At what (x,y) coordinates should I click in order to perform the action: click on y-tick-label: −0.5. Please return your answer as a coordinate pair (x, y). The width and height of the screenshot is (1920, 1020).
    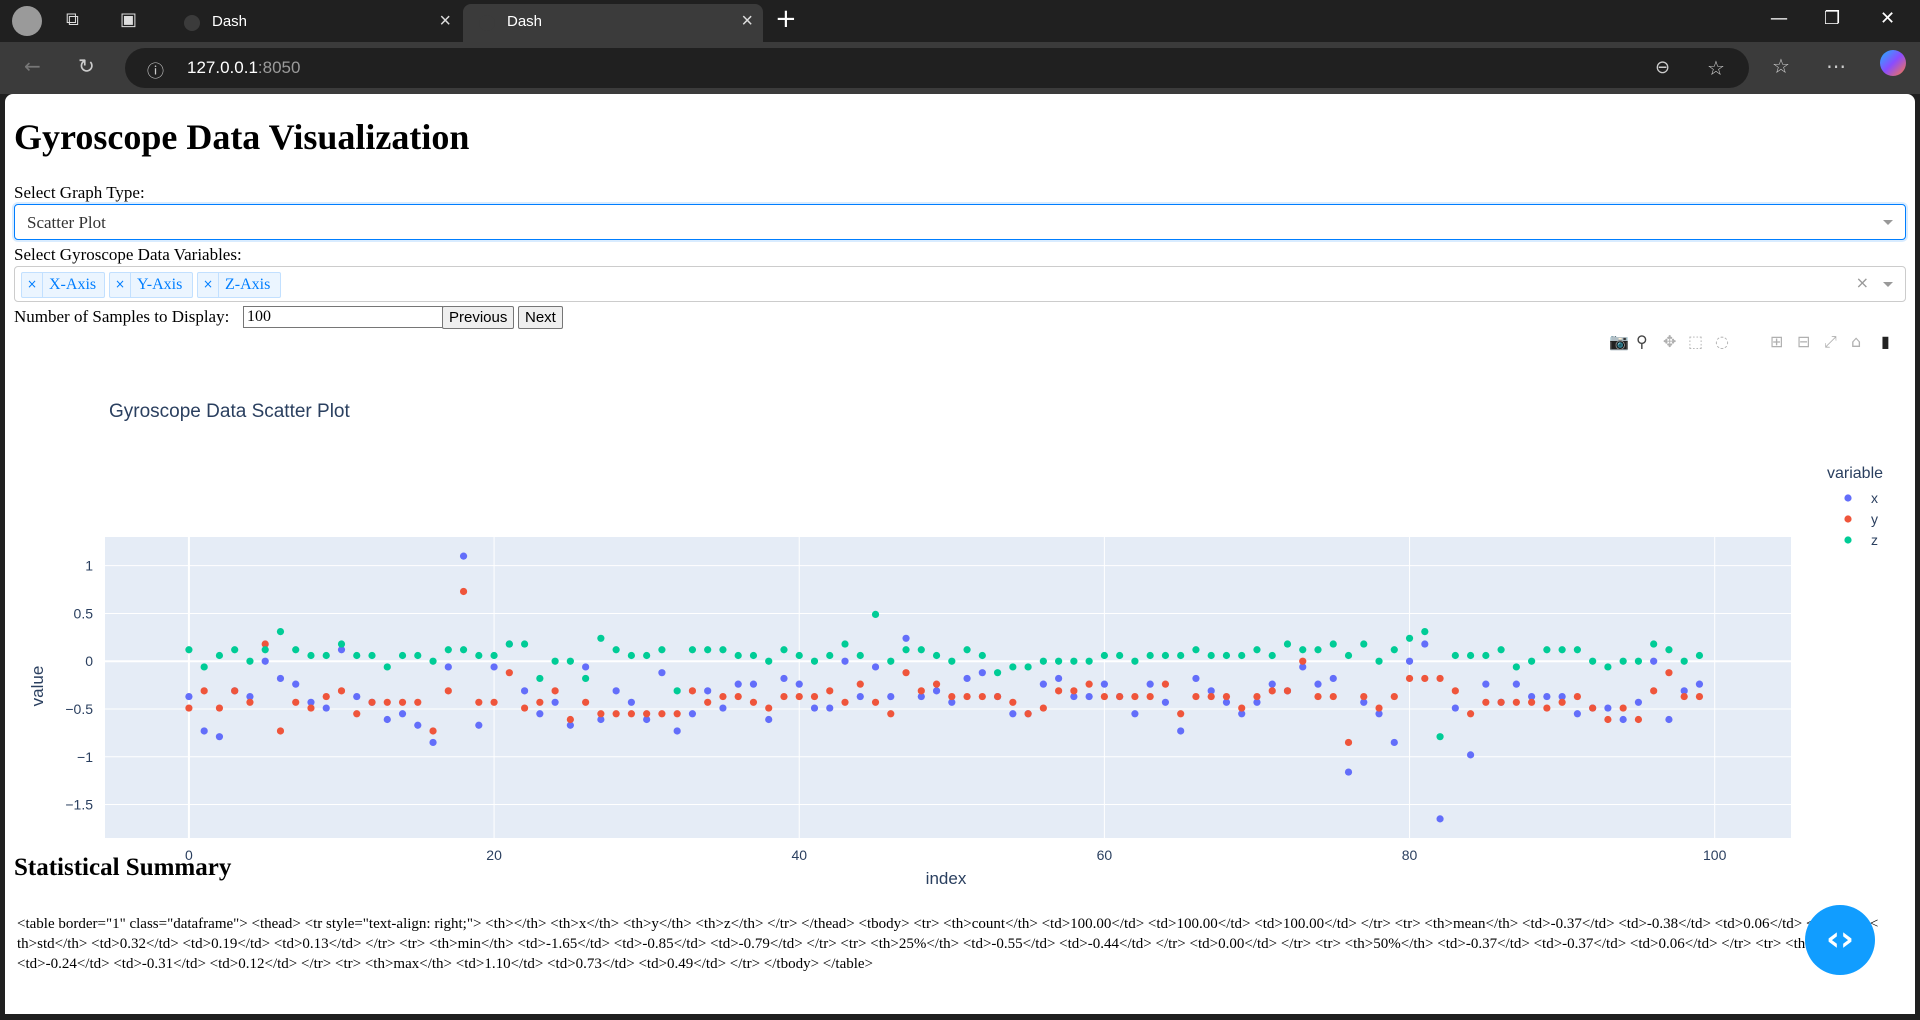
    Looking at the image, I should click on (79, 709).